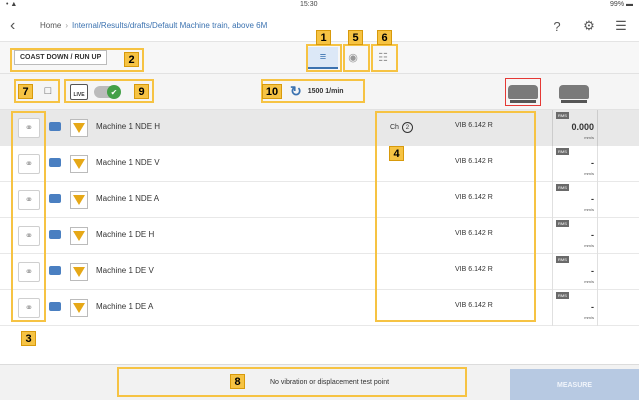 The width and height of the screenshot is (639, 400). Describe the element at coordinates (125, 234) in the screenshot. I see `measurement-point-name: Machine 1 DE H` at that location.